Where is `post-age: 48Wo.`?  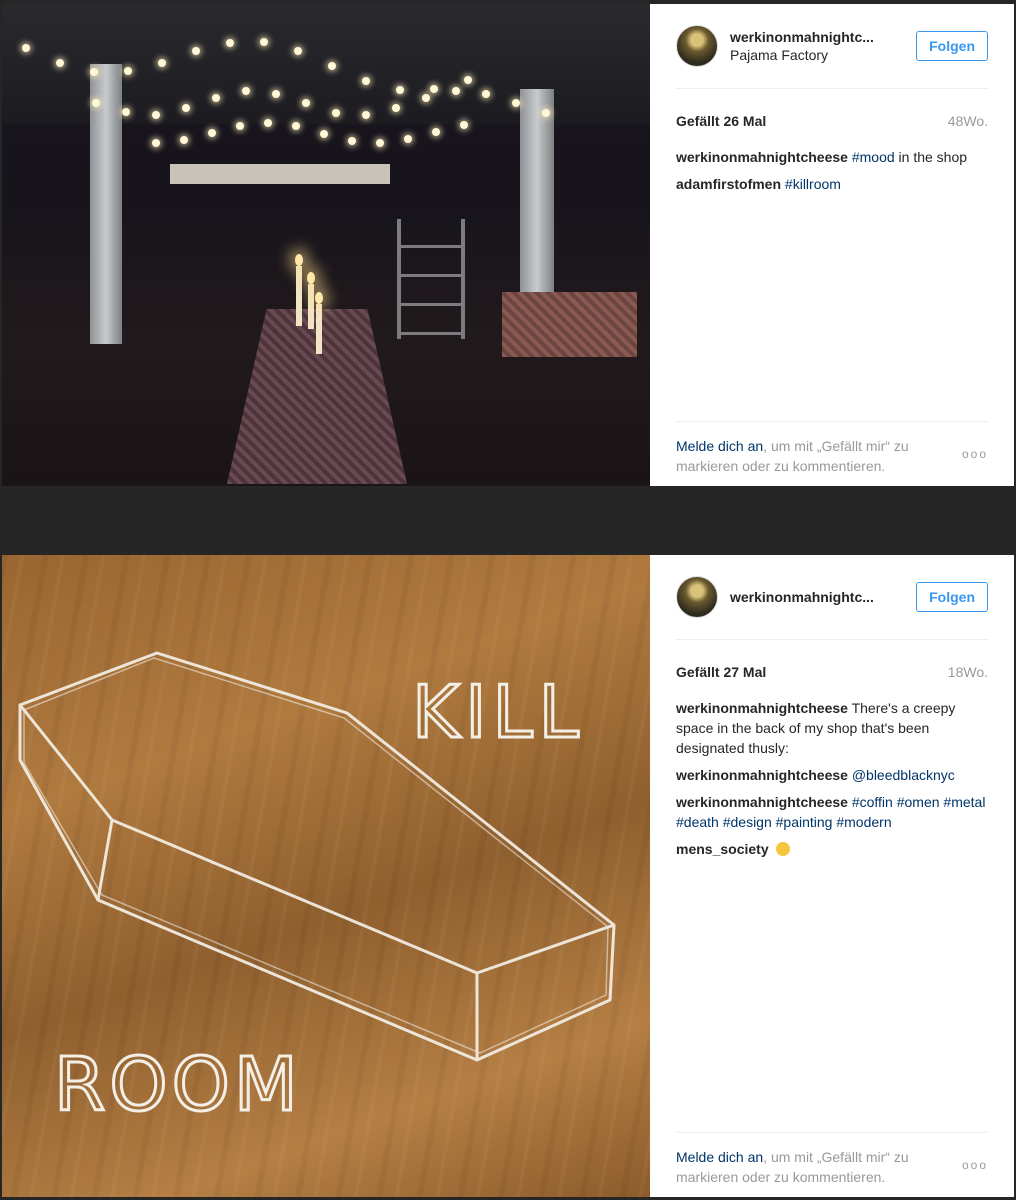 post-age: 48Wo. is located at coordinates (968, 121).